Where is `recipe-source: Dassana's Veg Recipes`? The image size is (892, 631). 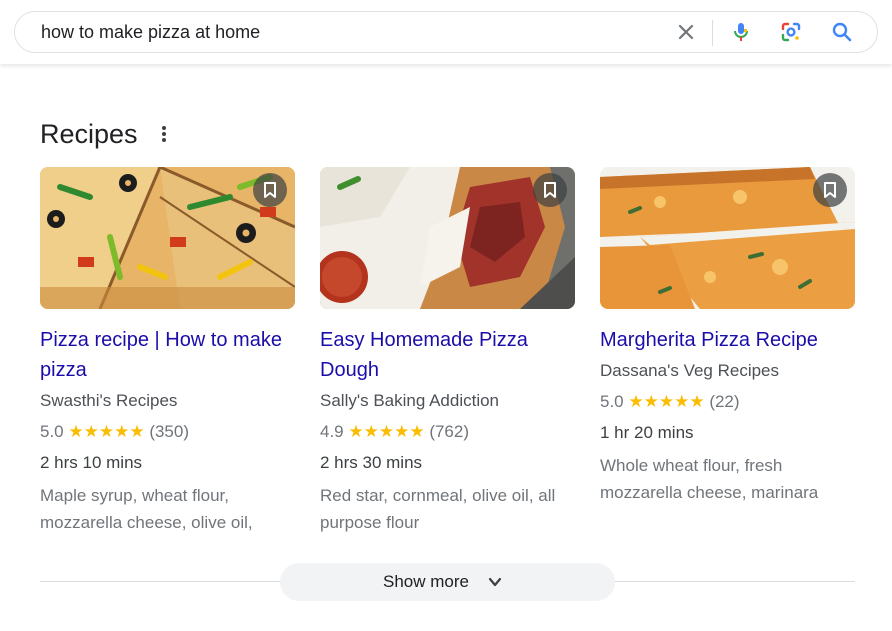
recipe-source: Dassana's Veg Recipes is located at coordinates (690, 370).